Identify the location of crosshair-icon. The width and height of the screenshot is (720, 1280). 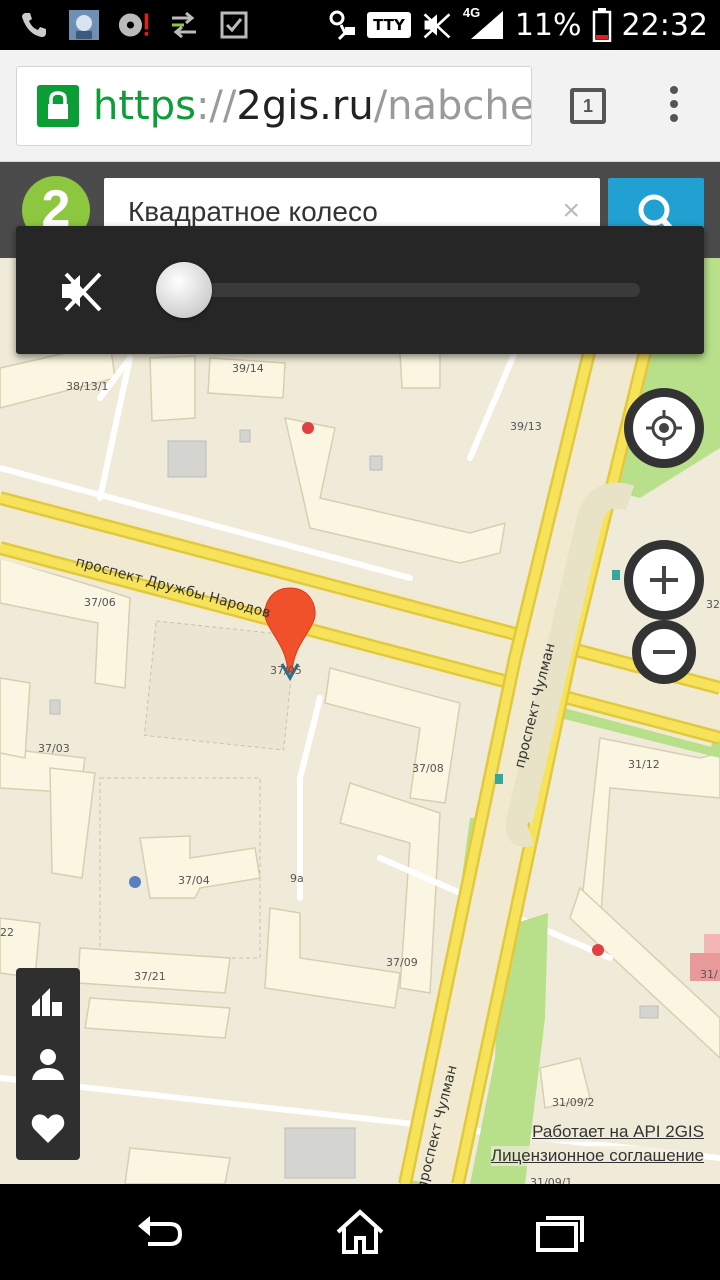
(664, 428).